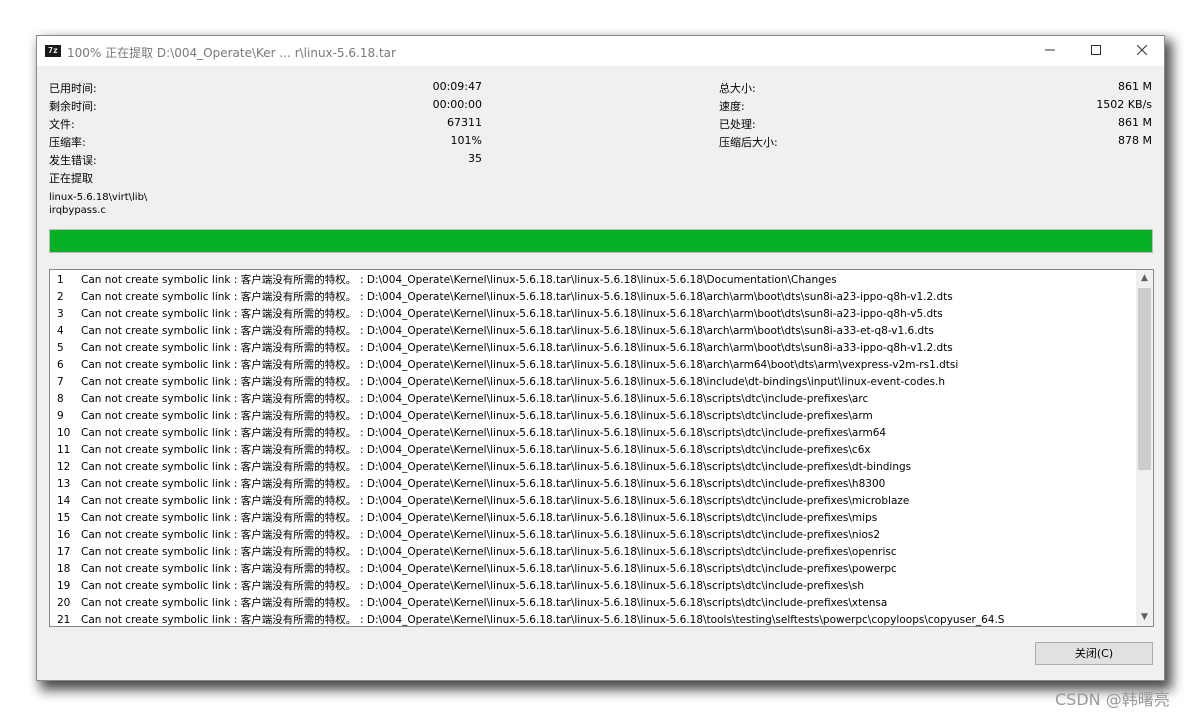 This screenshot has height=715, width=1201. What do you see at coordinates (64, 518) in the screenshot?
I see `log-row-number: 15` at bounding box center [64, 518].